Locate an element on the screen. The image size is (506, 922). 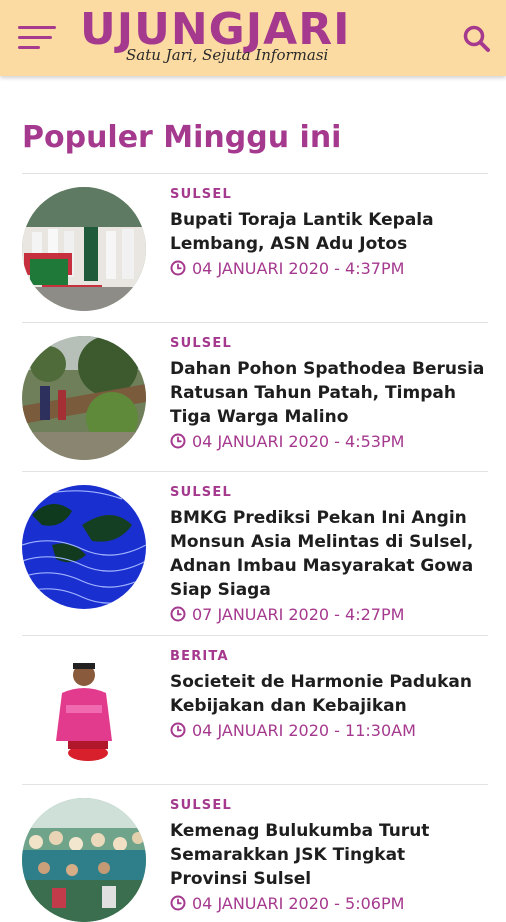
article-date-text: 04 JANUARI 2020 - 4:53PM is located at coordinates (298, 441).